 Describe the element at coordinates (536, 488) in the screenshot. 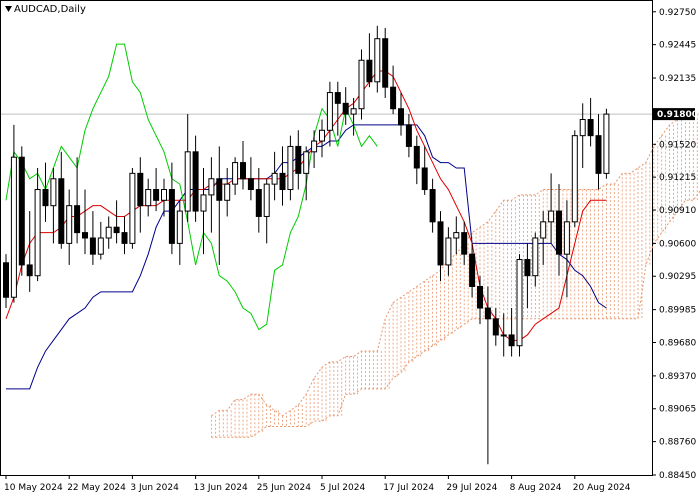

I see `x-tick-label: 8 Aug 2024` at that location.